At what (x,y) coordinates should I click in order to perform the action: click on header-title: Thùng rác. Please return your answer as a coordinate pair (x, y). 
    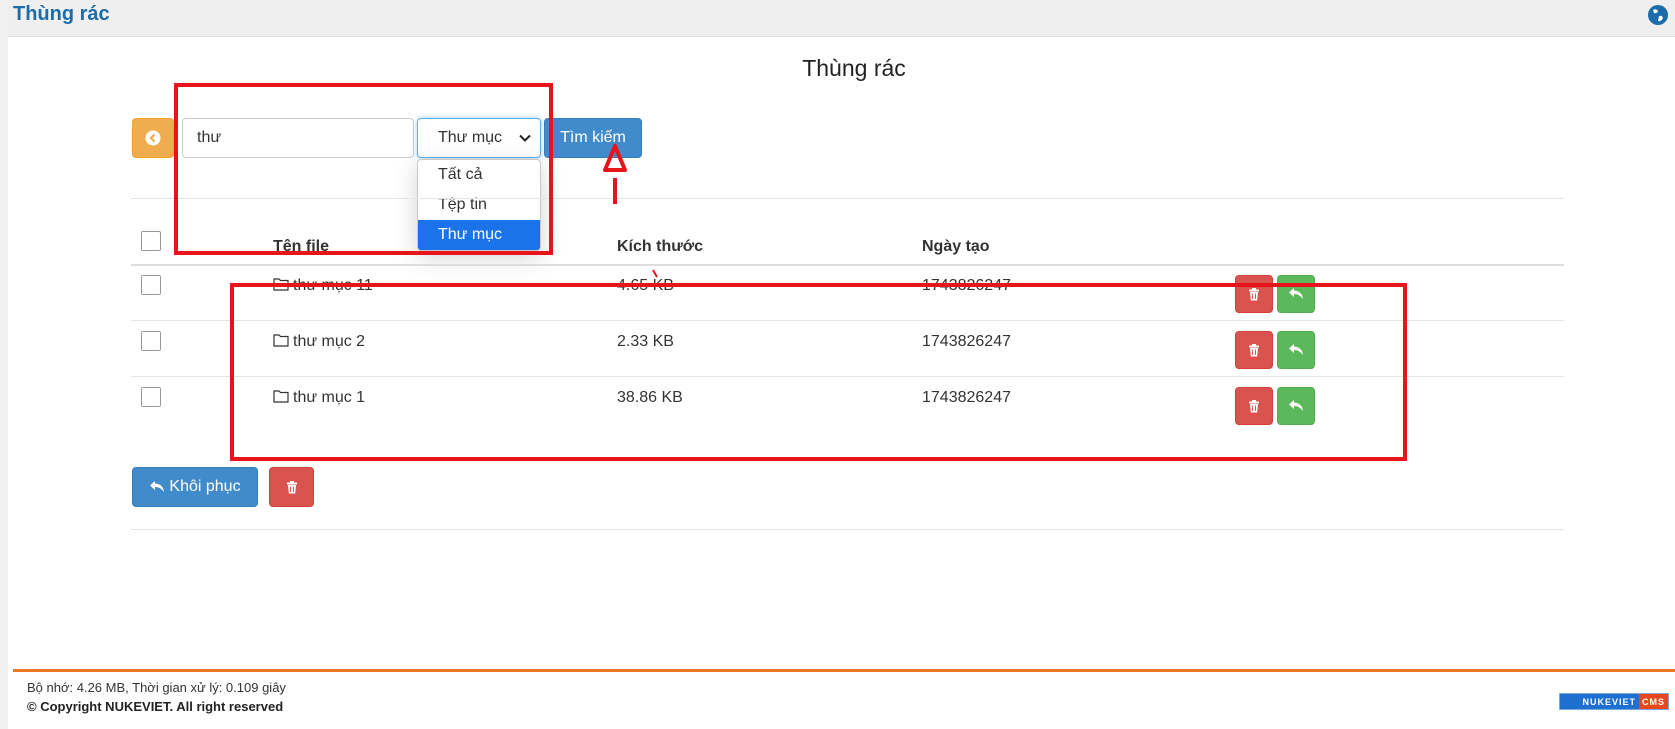
    Looking at the image, I should click on (61, 14).